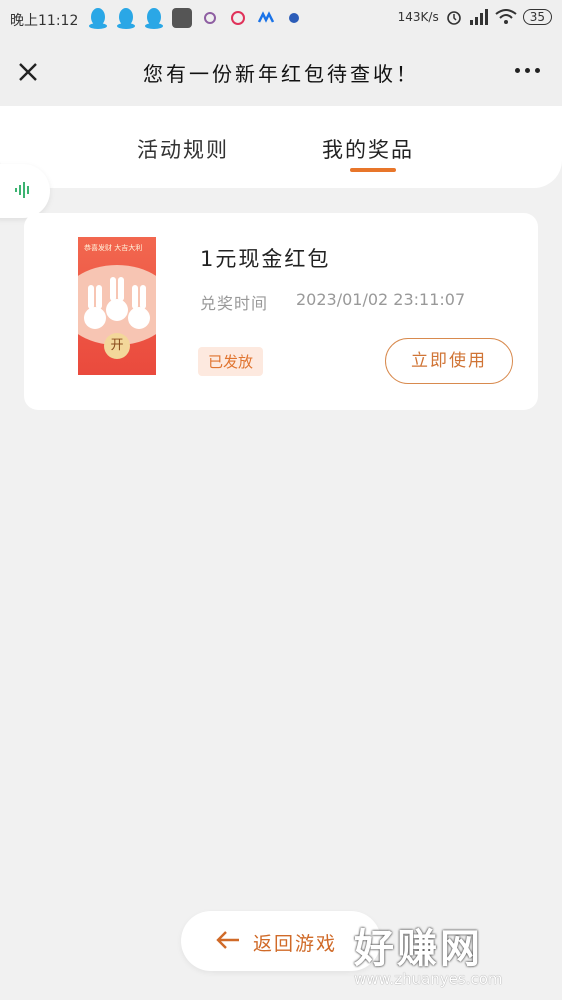  I want to click on red-envelope-thumbnail: 恭喜发财 大吉大利 开, so click(117, 306).